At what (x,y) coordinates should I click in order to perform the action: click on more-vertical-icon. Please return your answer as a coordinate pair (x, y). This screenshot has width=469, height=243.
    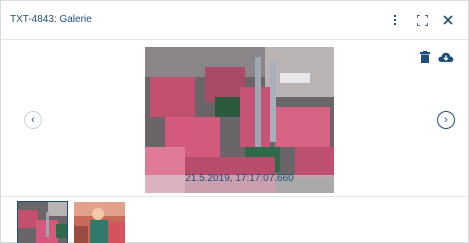
    Looking at the image, I should click on (395, 20).